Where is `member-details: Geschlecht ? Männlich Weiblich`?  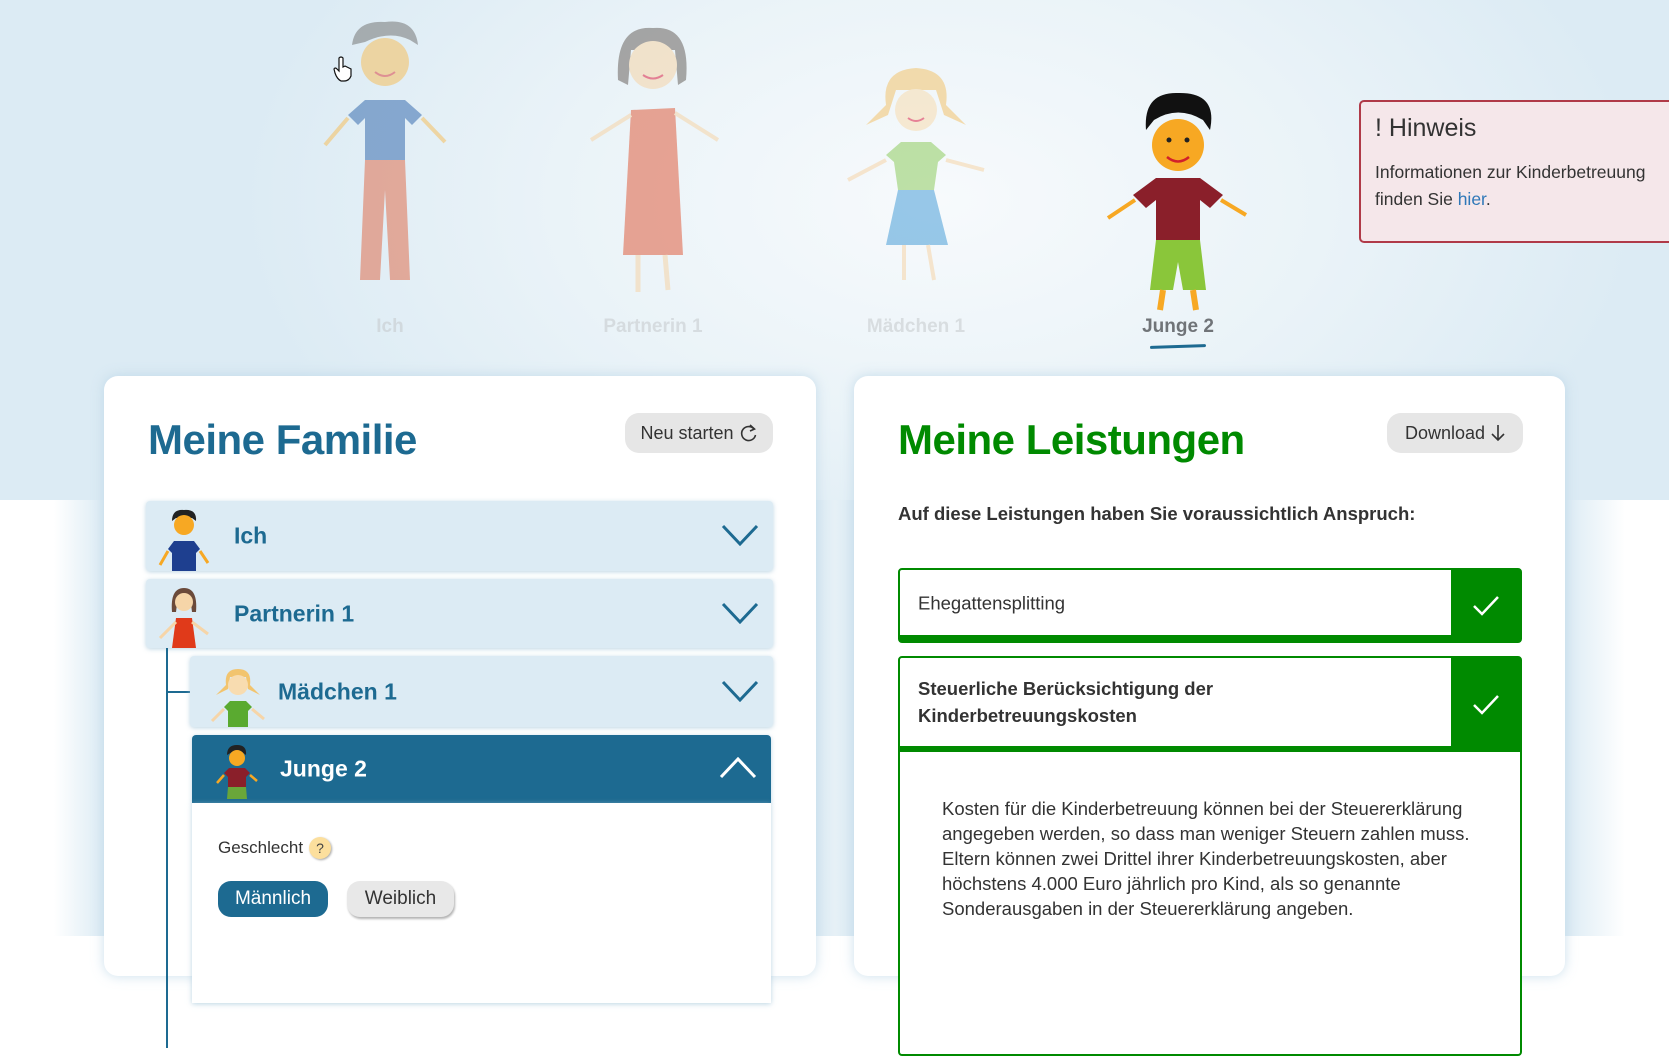
member-details: Geschlecht ? Männlich Weiblich is located at coordinates (481, 903).